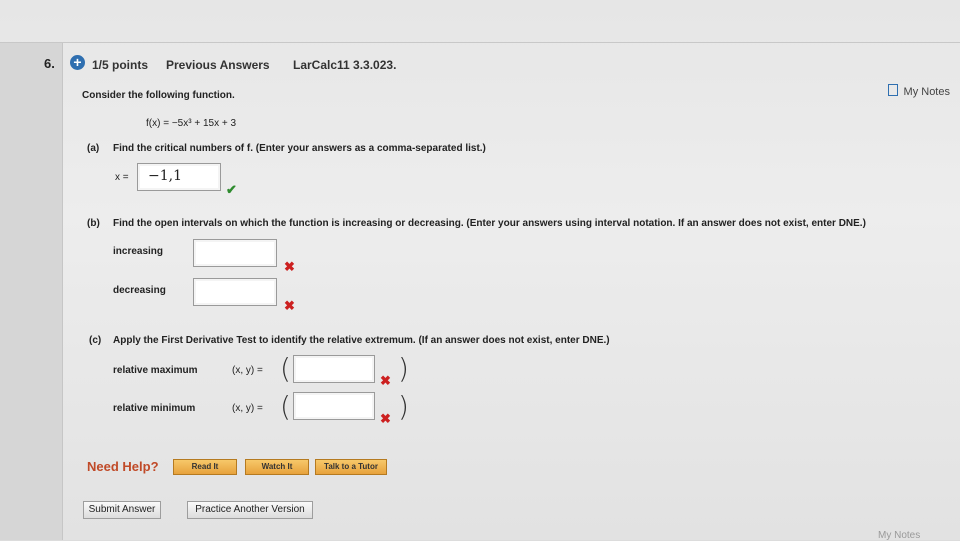  Describe the element at coordinates (191, 123) in the screenshot. I see `function-expression: f(x) = −5x³ + 15x + 3` at that location.